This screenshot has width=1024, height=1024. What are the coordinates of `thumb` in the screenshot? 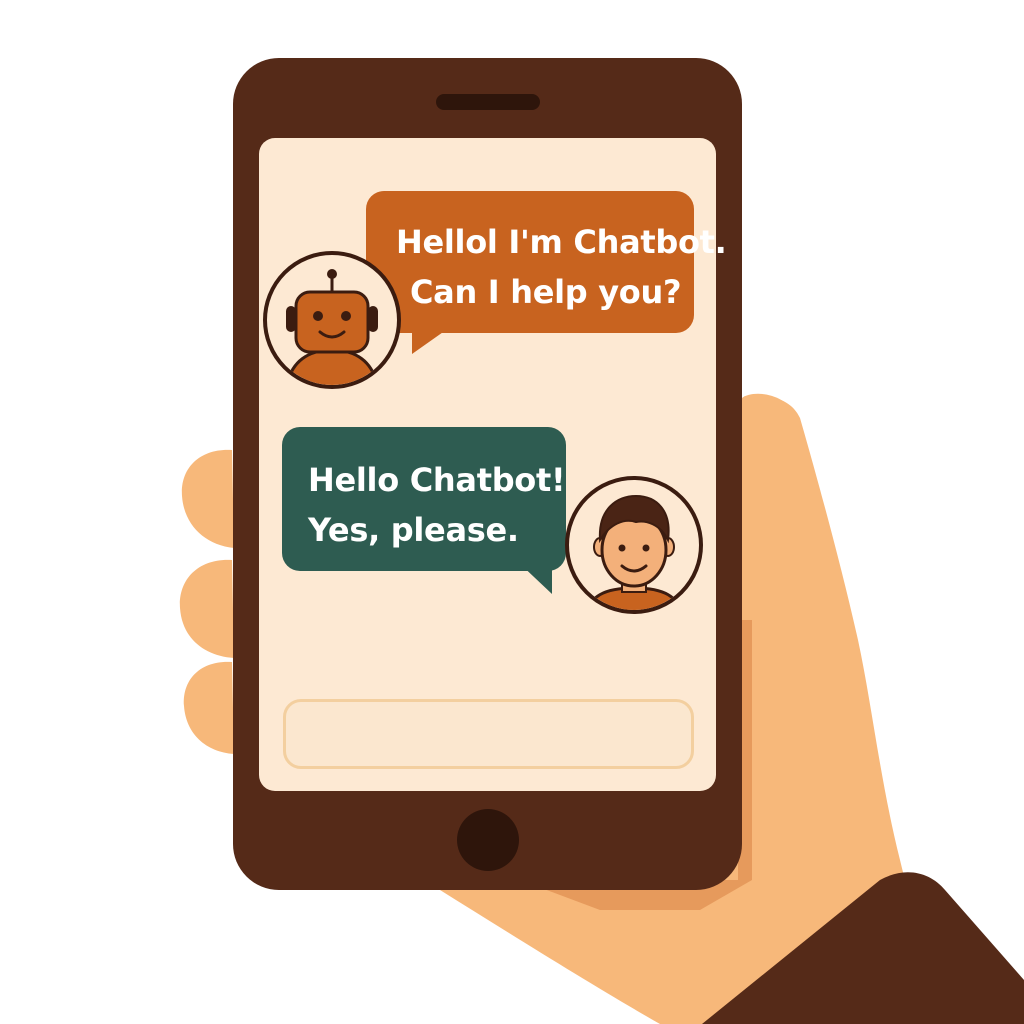 It's located at (792, 506).